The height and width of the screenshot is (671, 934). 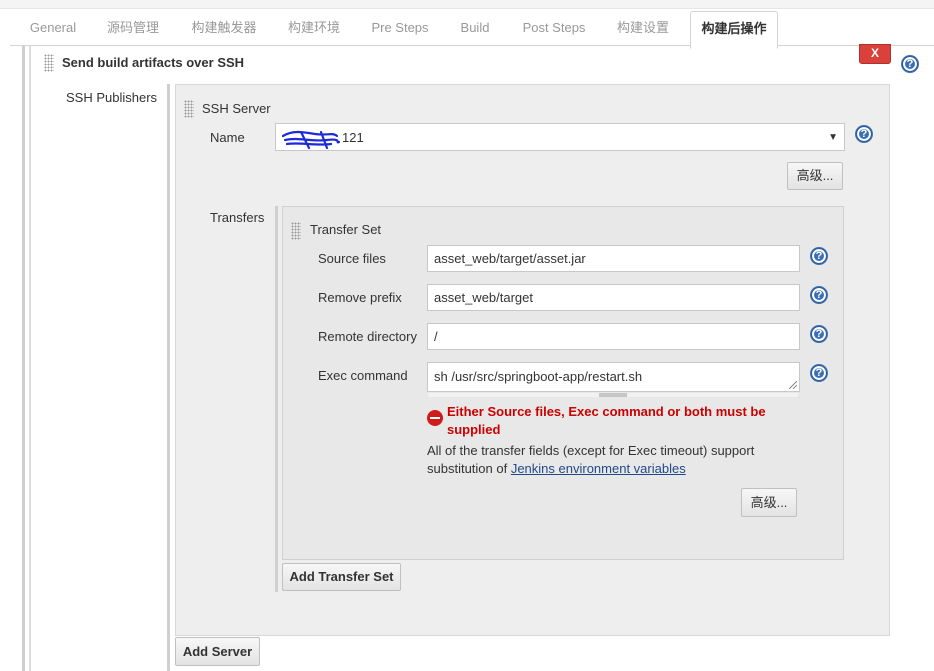 What do you see at coordinates (613, 395) in the screenshot?
I see `textarea-expand-handle` at bounding box center [613, 395].